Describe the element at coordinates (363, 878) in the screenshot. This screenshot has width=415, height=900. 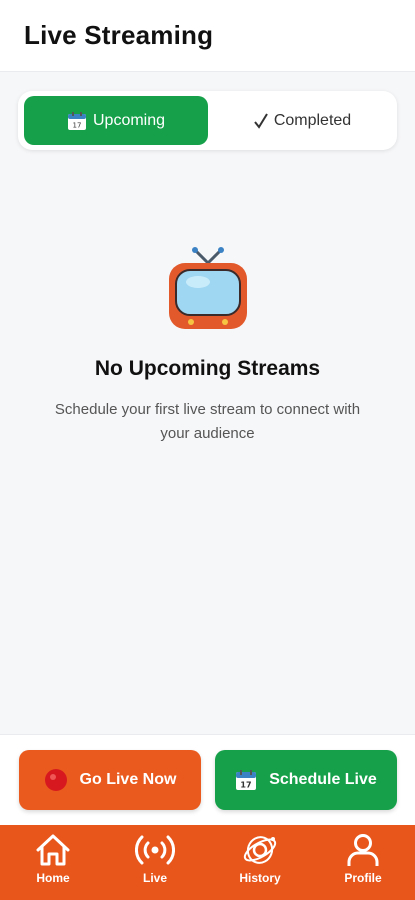
I see `nav-label-profile: Profile` at that location.